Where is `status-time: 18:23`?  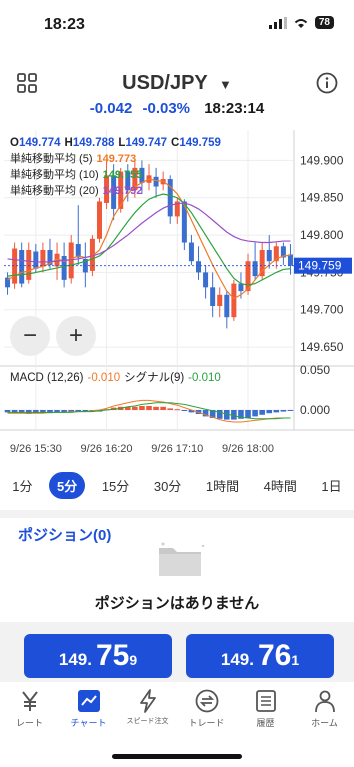
status-time: 18:23 is located at coordinates (64, 24).